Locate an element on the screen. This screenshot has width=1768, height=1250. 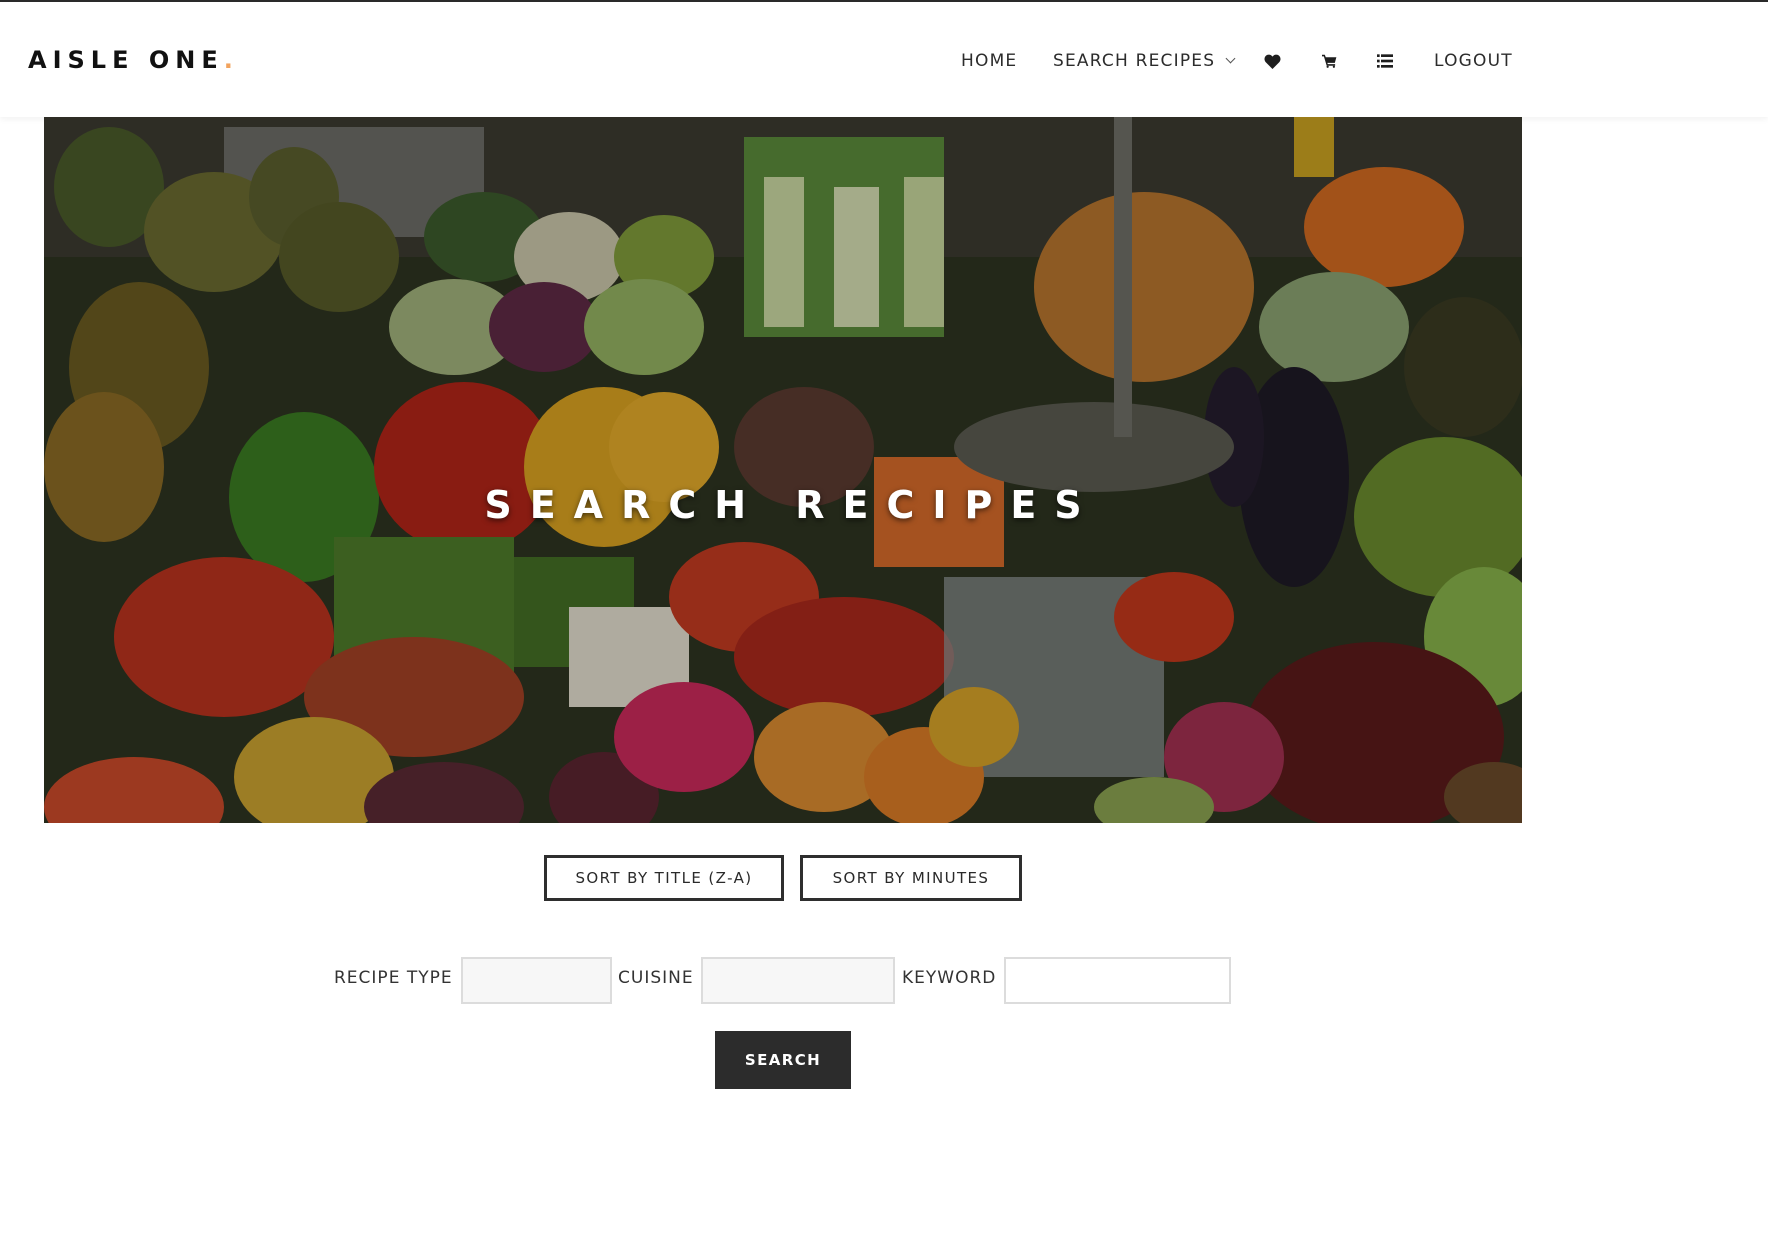
sort-by-title-button: SORT BY TITLE (Z-A) is located at coordinates (664, 878).